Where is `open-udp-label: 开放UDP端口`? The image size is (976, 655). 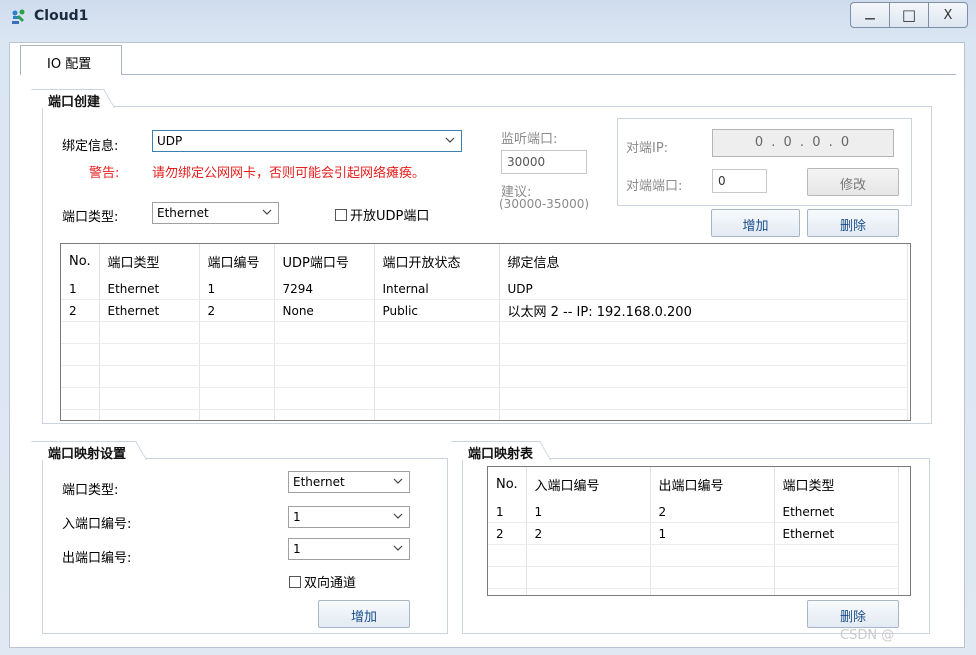
open-udp-label: 开放UDP端口 is located at coordinates (390, 216).